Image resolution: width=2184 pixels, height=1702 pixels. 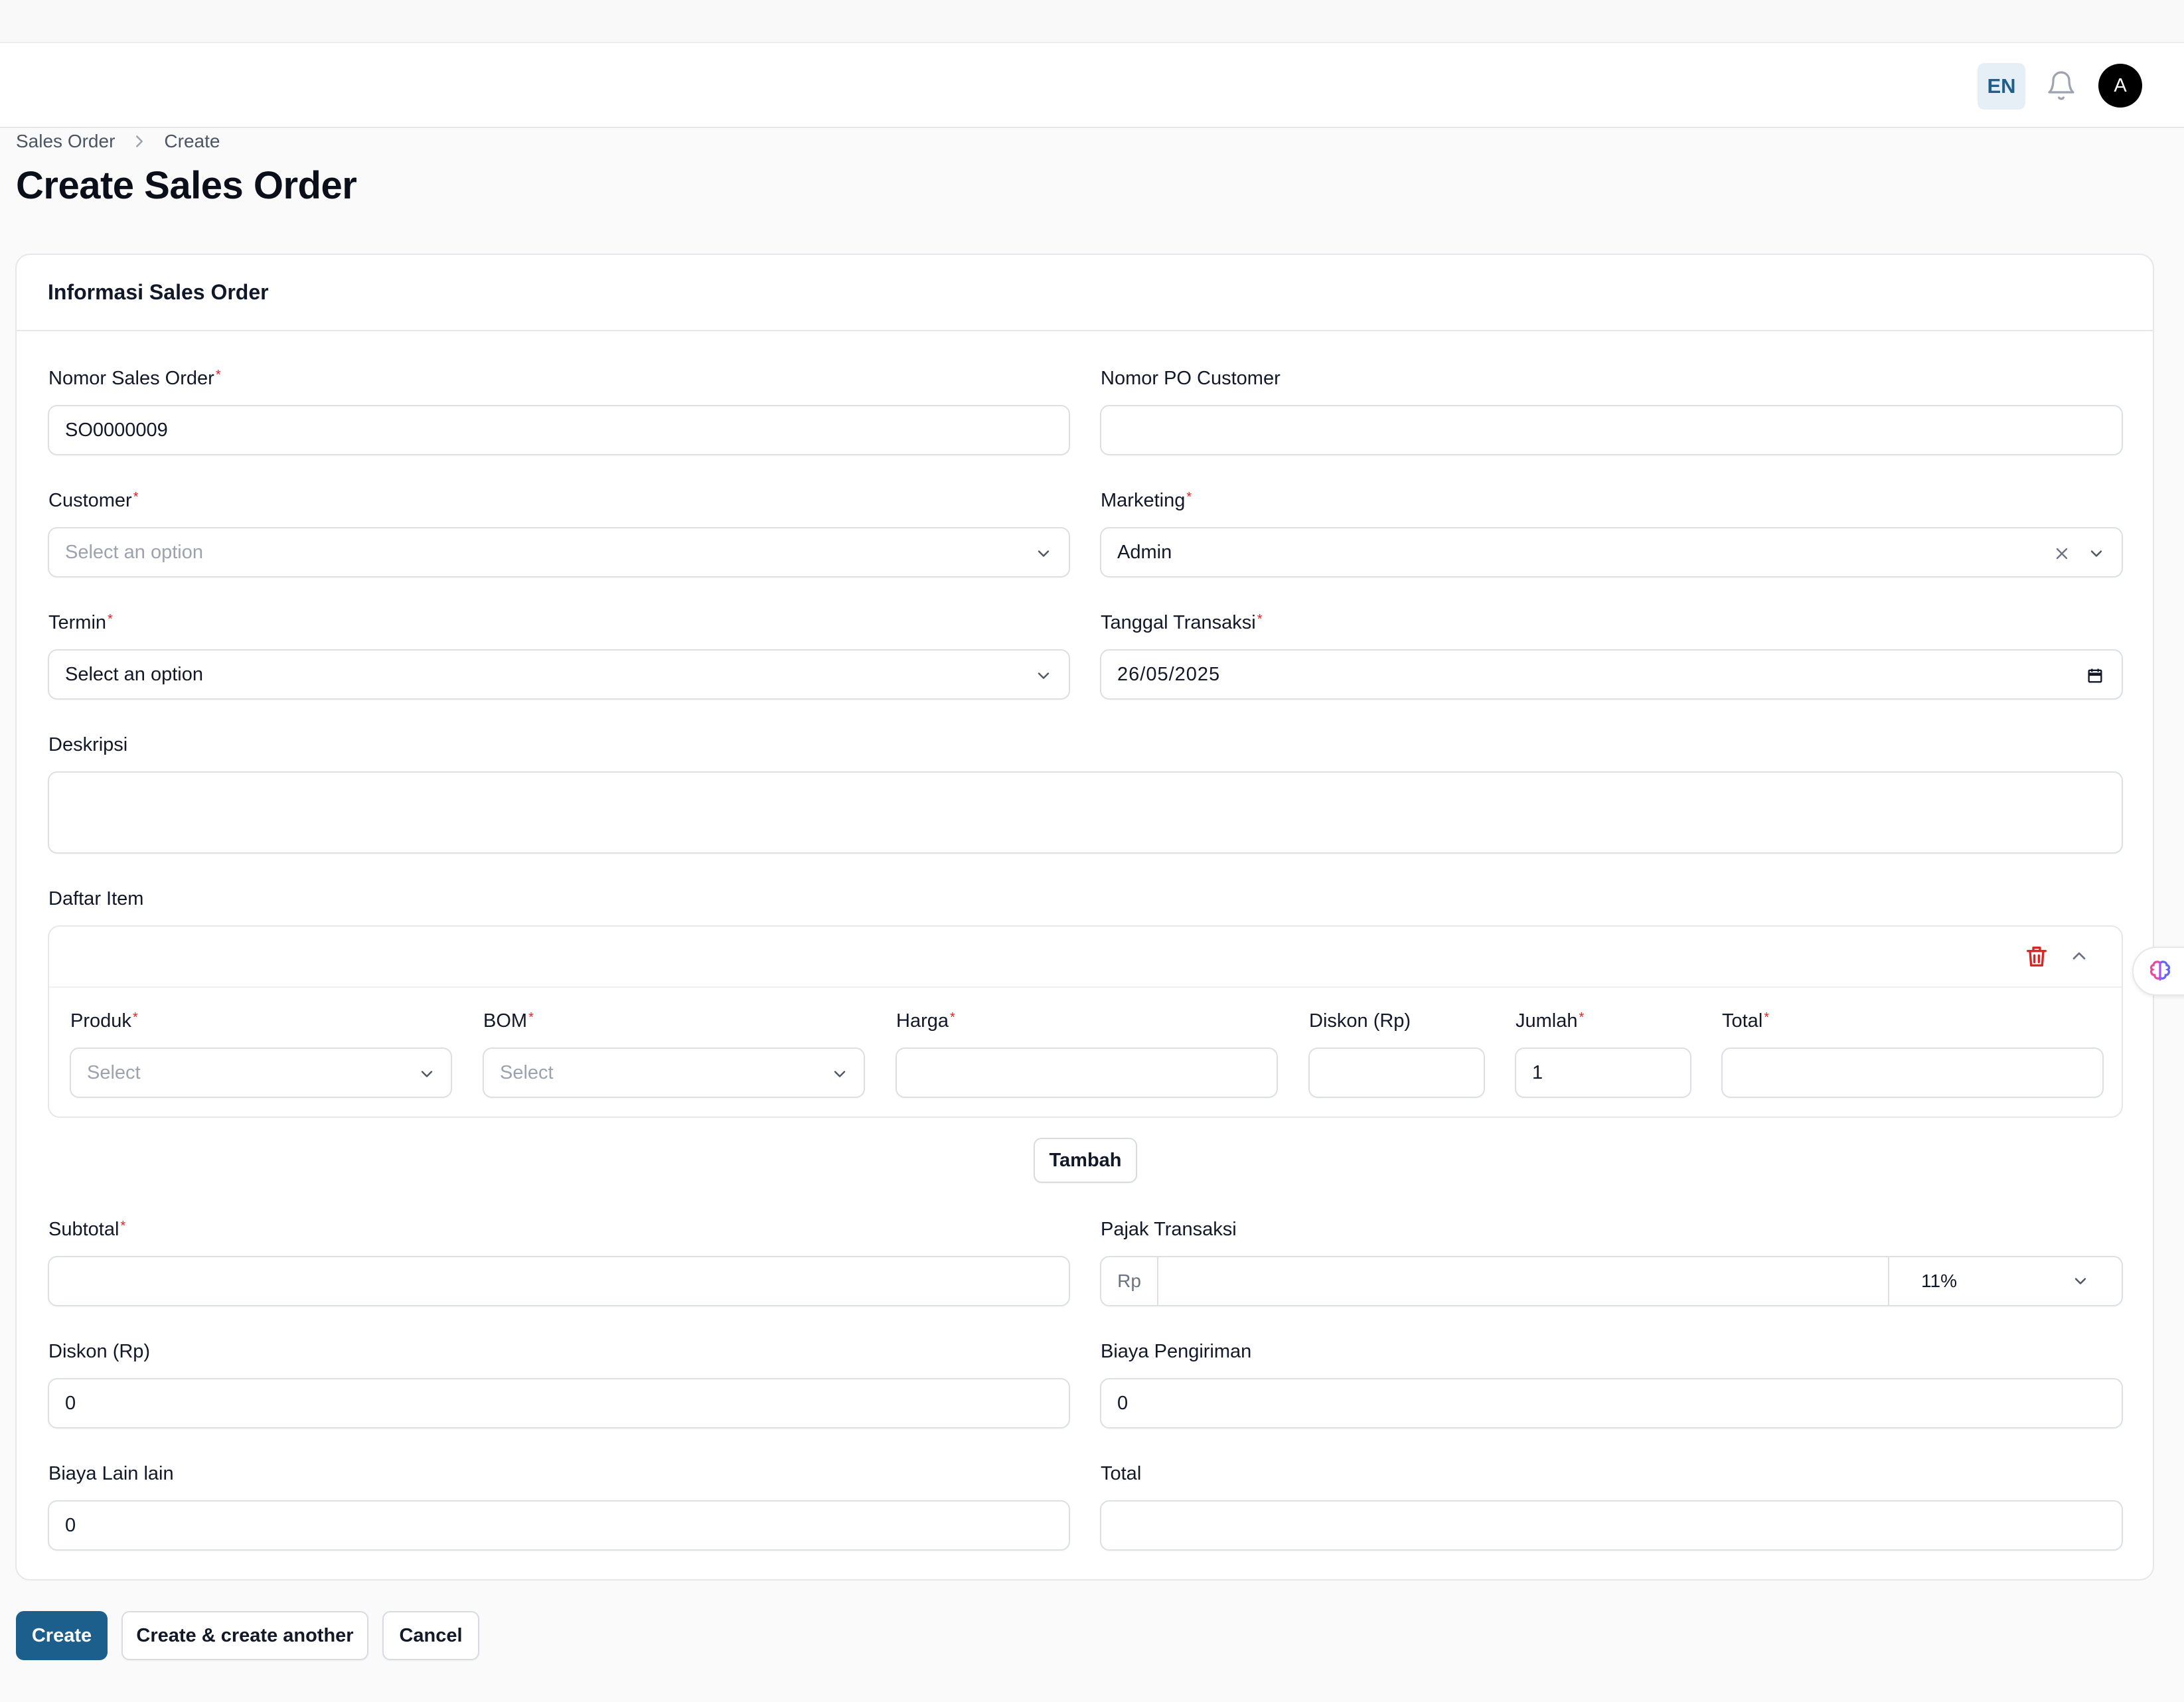 I want to click on marketing-select: Admin, so click(x=1611, y=552).